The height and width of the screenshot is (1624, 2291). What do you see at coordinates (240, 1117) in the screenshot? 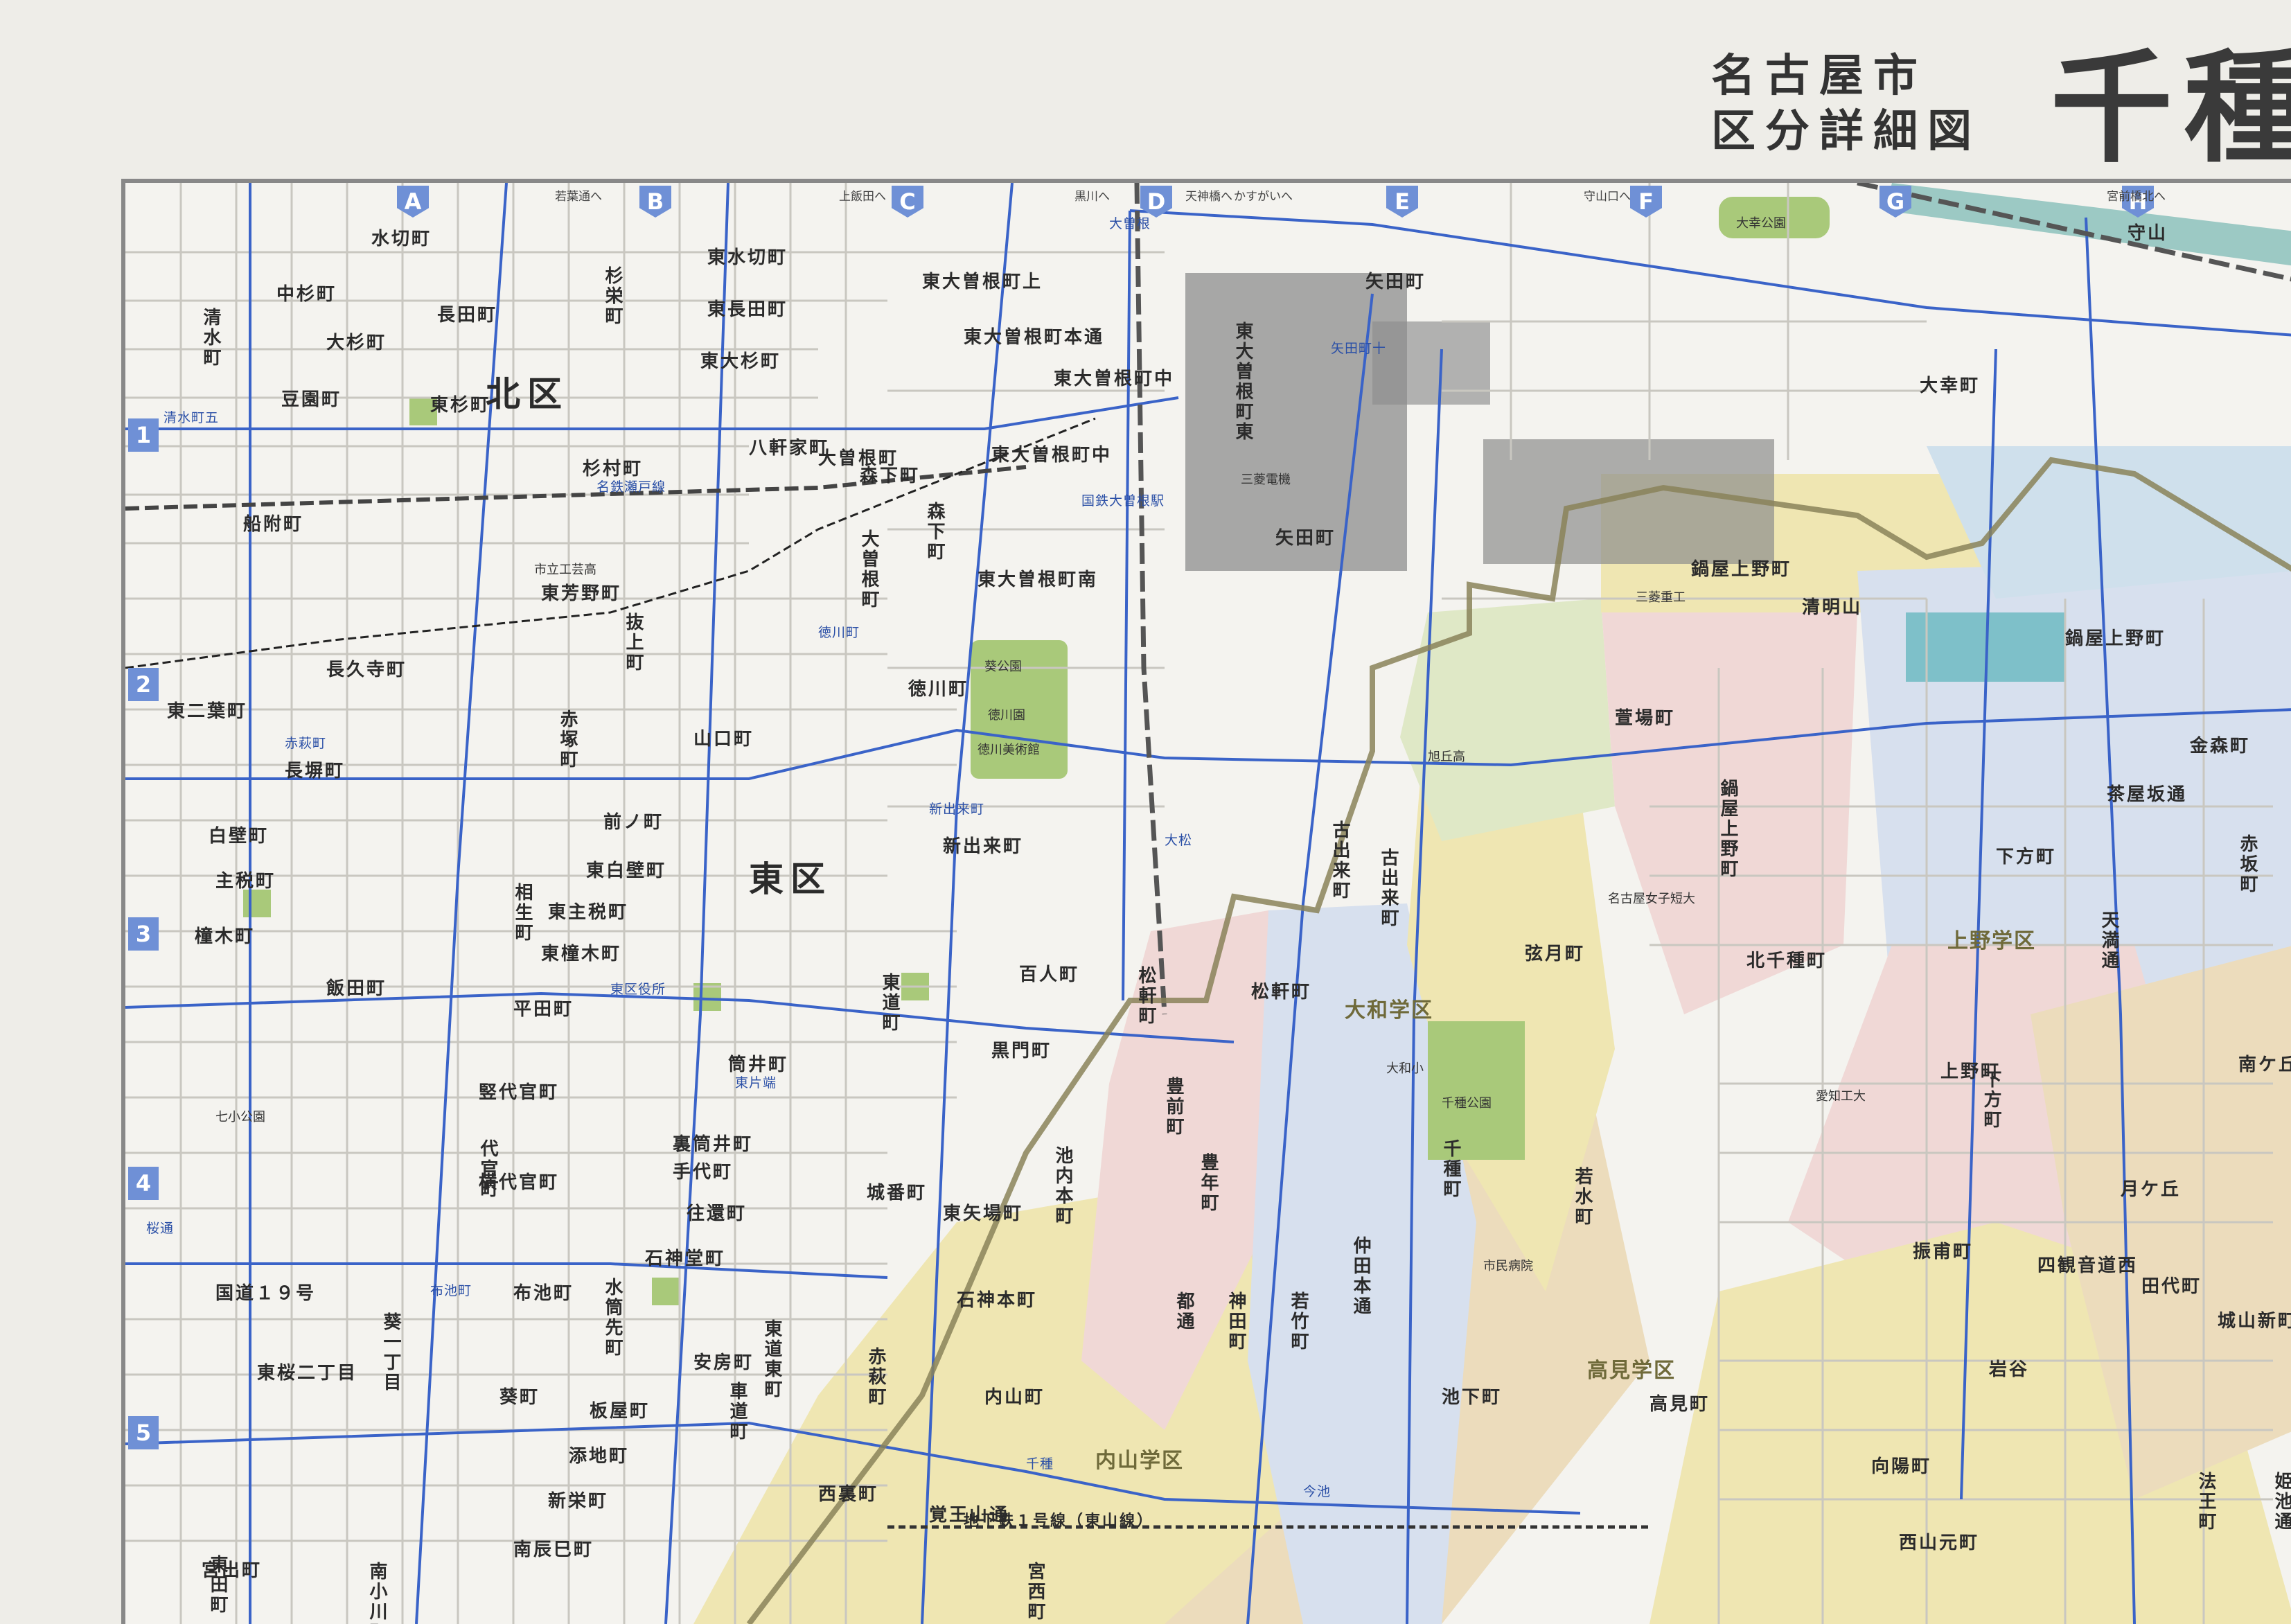
I see `landmark-nanasho-park: 七小公園` at bounding box center [240, 1117].